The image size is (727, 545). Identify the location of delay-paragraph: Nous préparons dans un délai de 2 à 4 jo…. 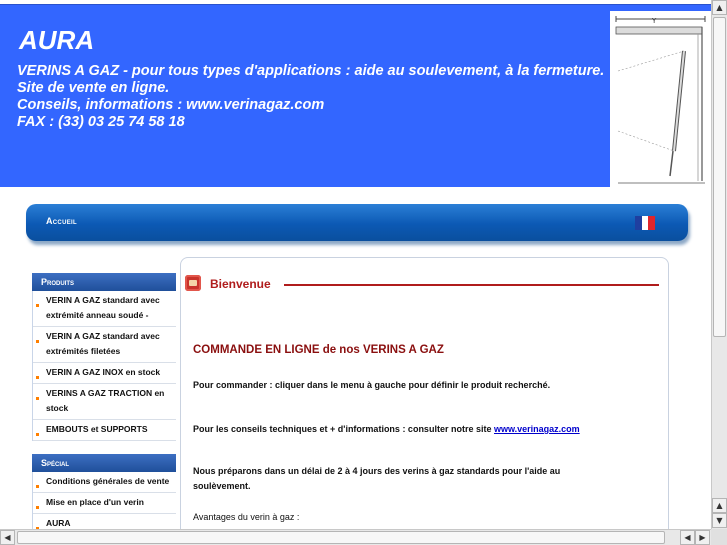
(377, 478).